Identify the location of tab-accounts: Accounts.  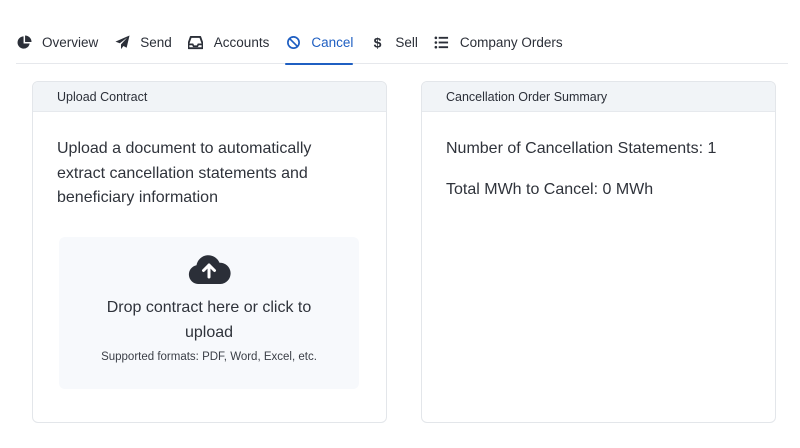
(229, 42).